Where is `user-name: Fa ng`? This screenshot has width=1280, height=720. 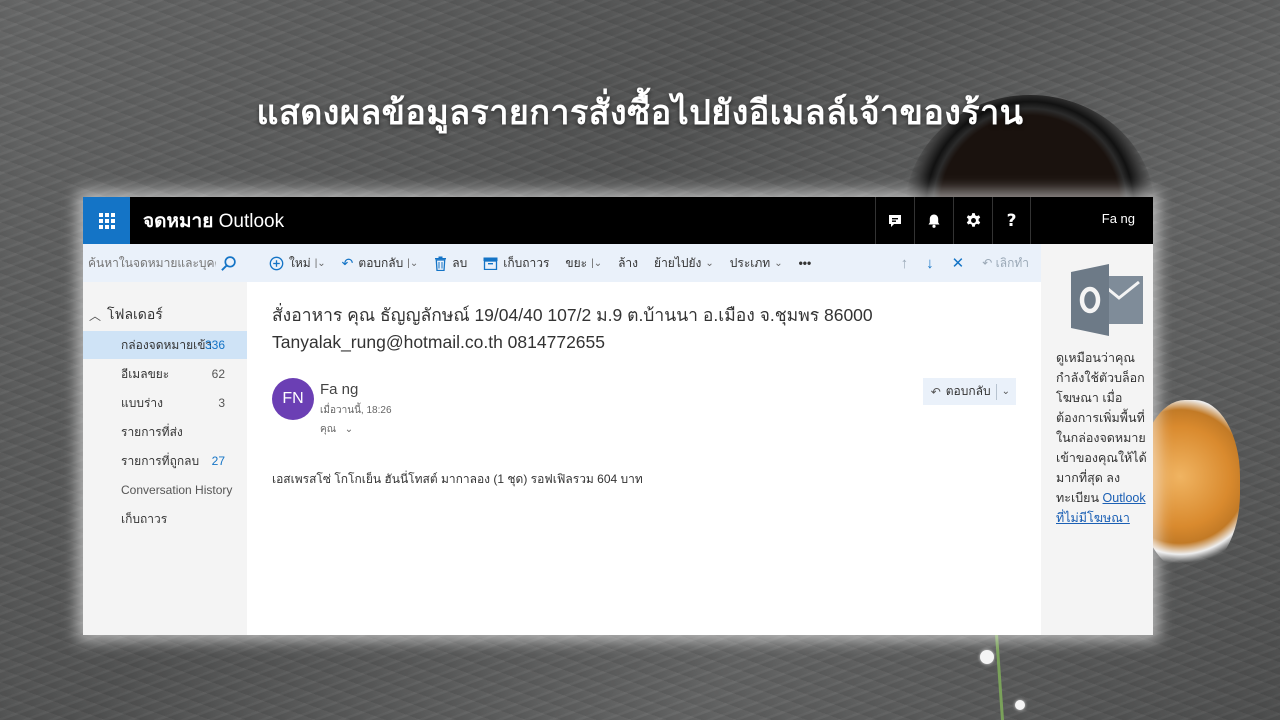
user-name: Fa ng is located at coordinates (1118, 218).